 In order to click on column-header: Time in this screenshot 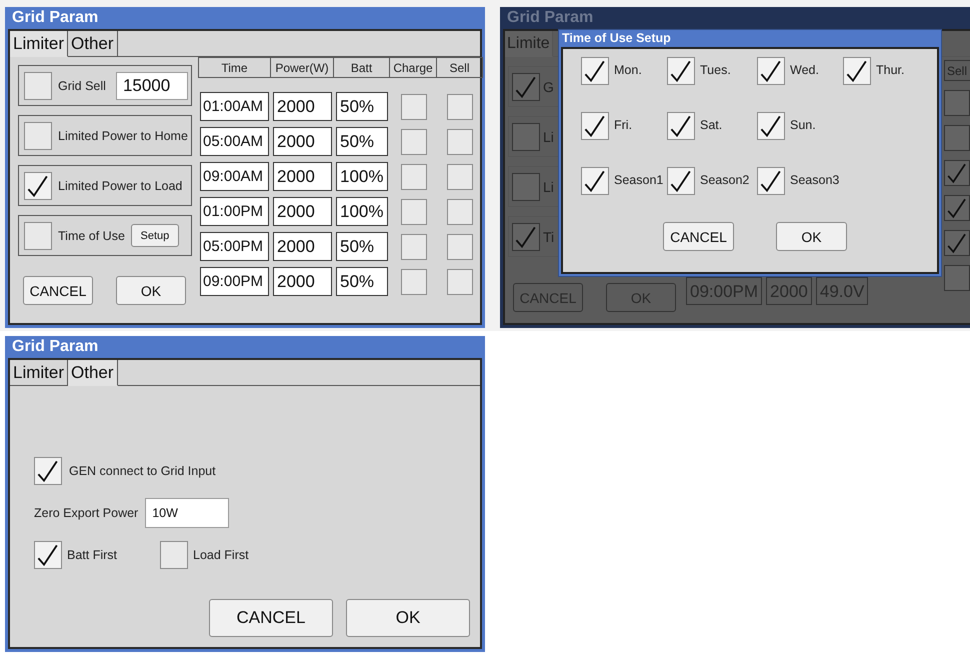, I will do `click(234, 67)`.